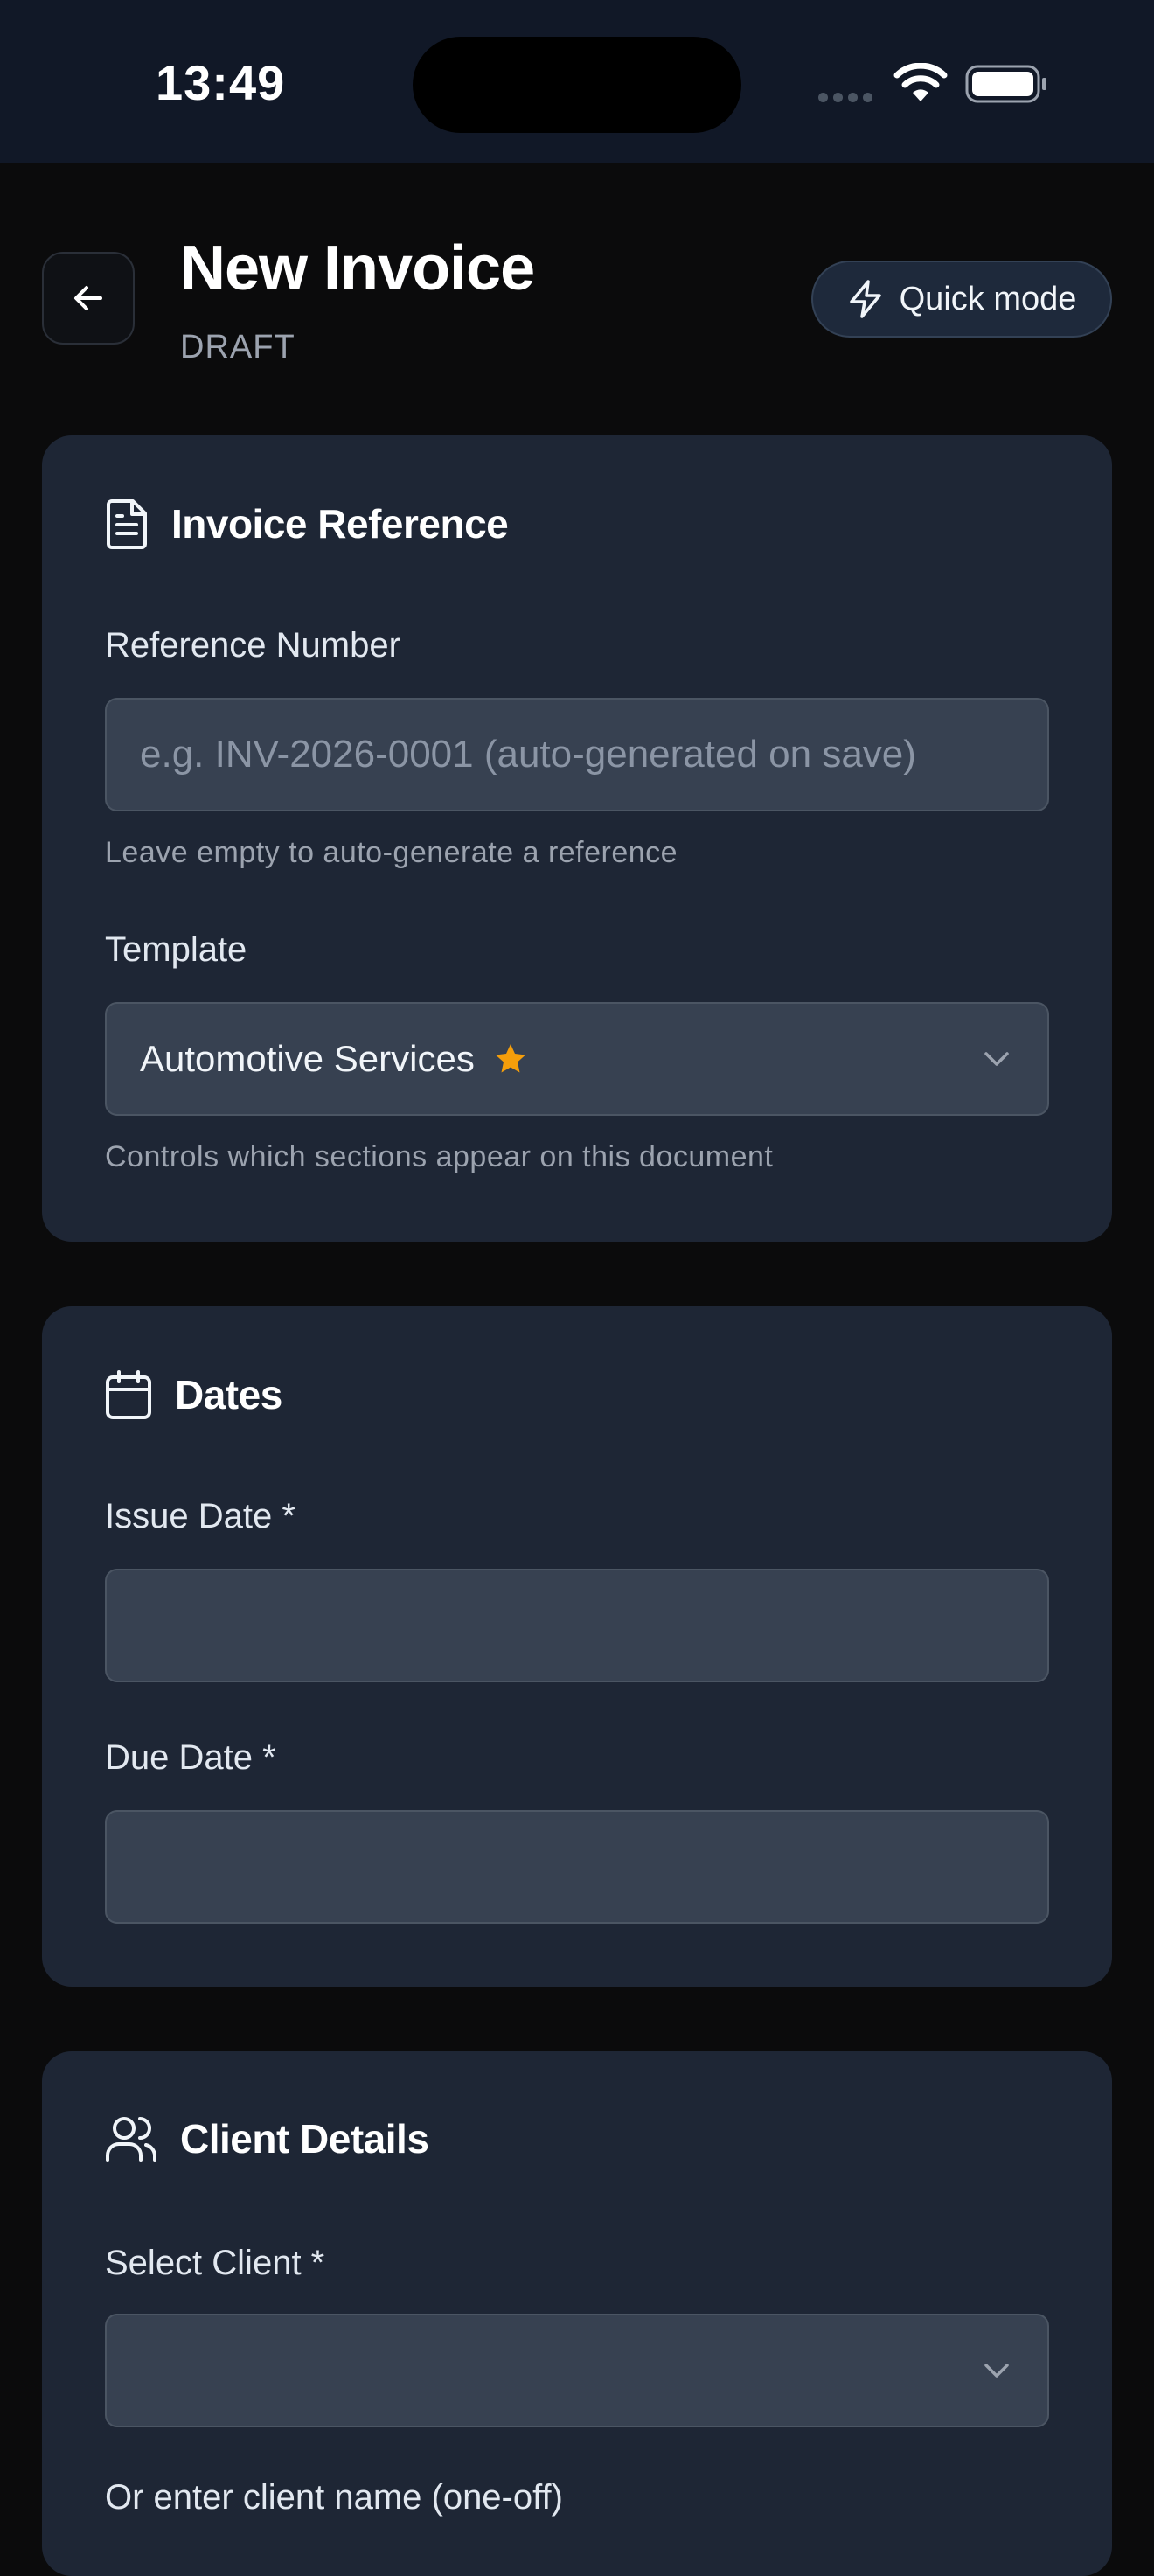  Describe the element at coordinates (577, 294) in the screenshot. I see `page-header: New Invoice DRAFT Quick mode` at that location.